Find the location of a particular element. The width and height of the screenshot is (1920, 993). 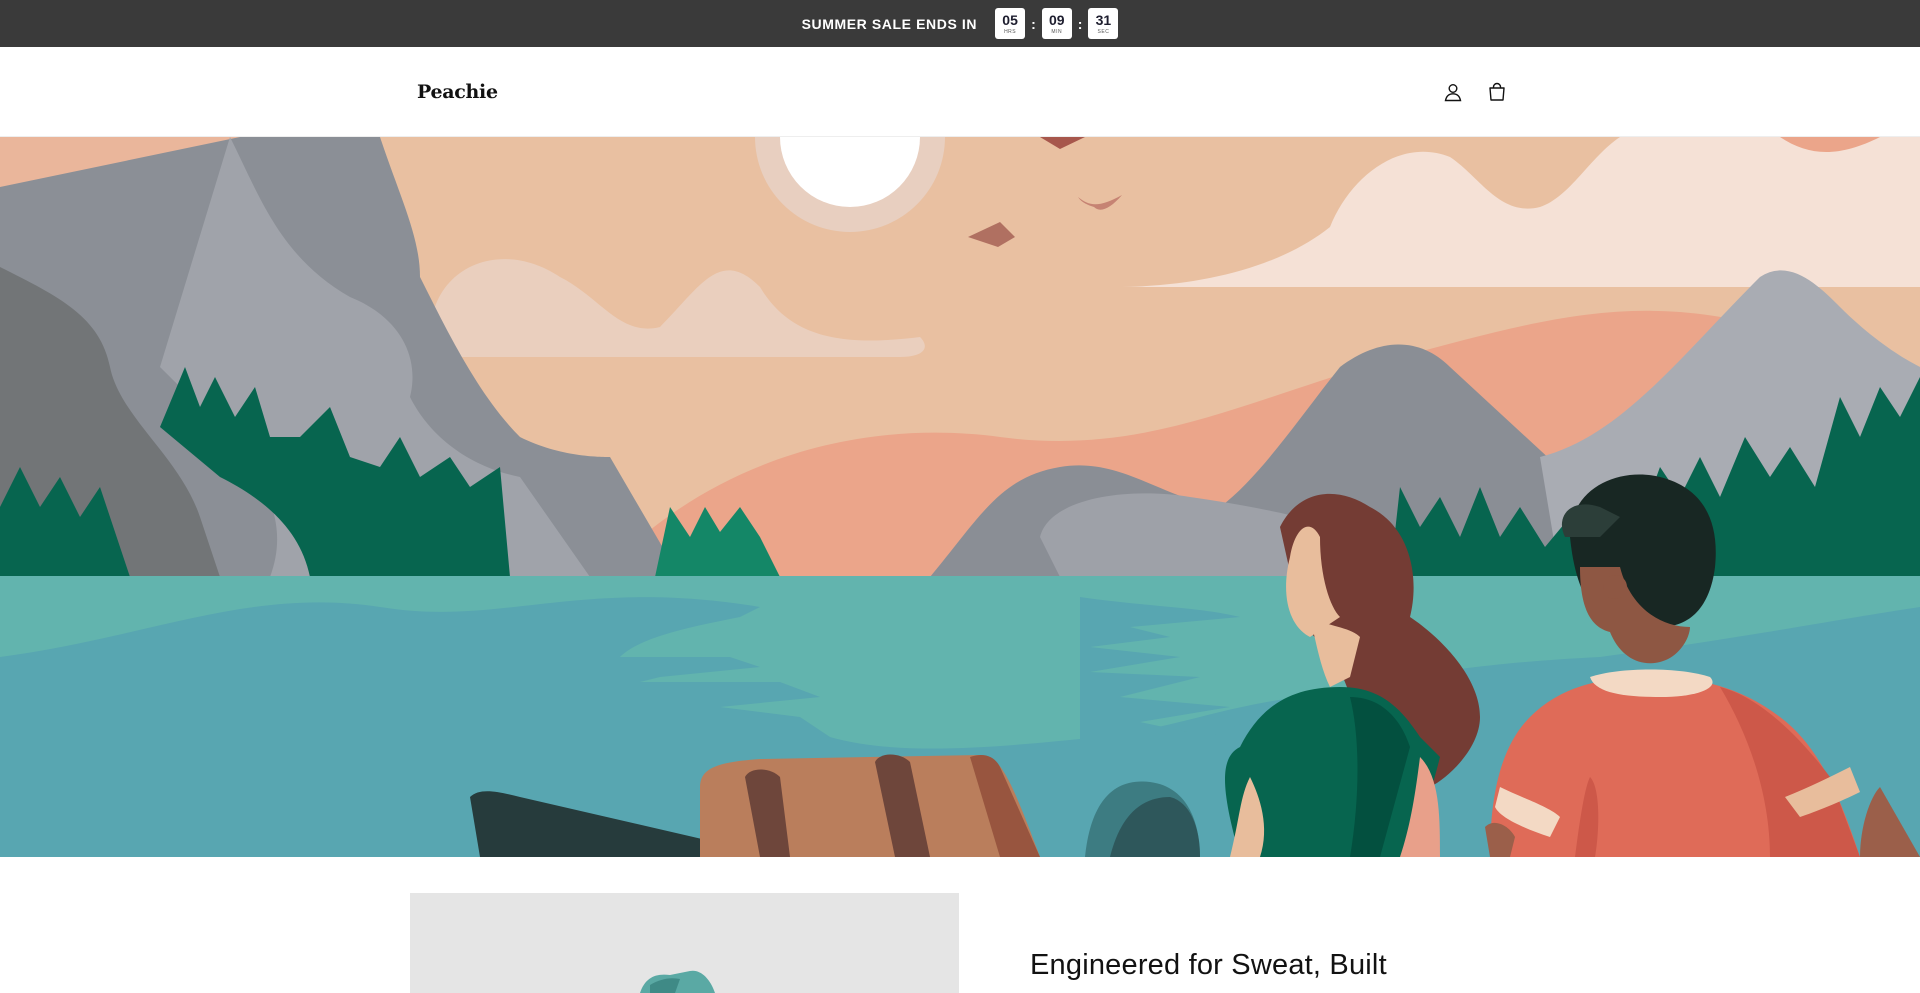

countdown-minutes-unit: MIN is located at coordinates (1057, 31).